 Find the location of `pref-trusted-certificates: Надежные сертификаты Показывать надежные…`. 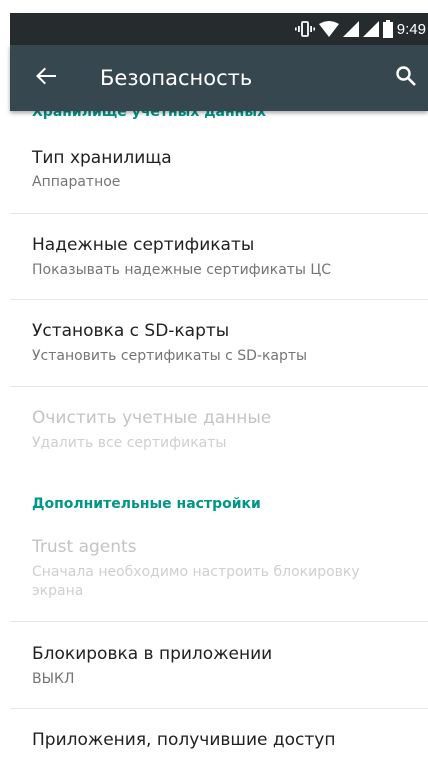

pref-trusted-certificates: Надежные сертификаты Показывать надежные… is located at coordinates (219, 256).